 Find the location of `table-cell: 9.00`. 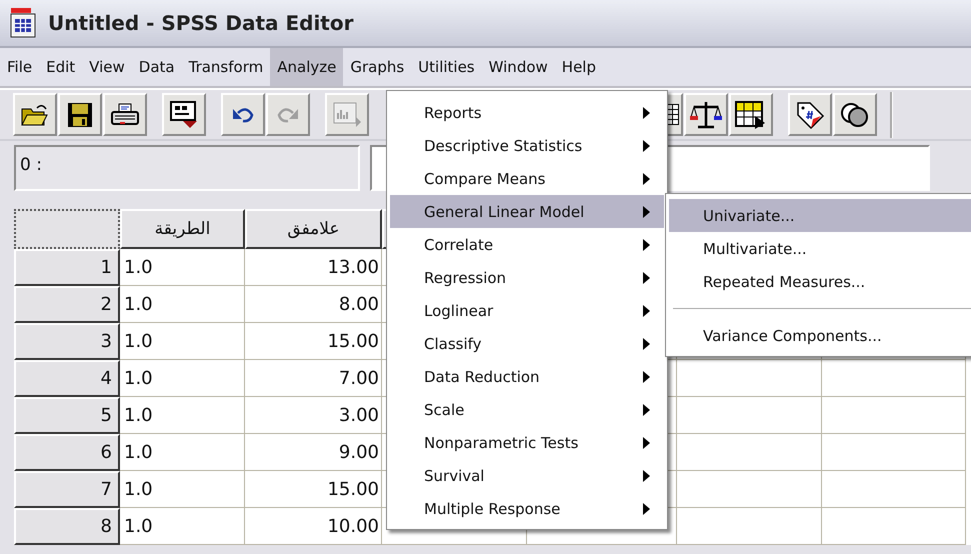

table-cell: 9.00 is located at coordinates (313, 452).